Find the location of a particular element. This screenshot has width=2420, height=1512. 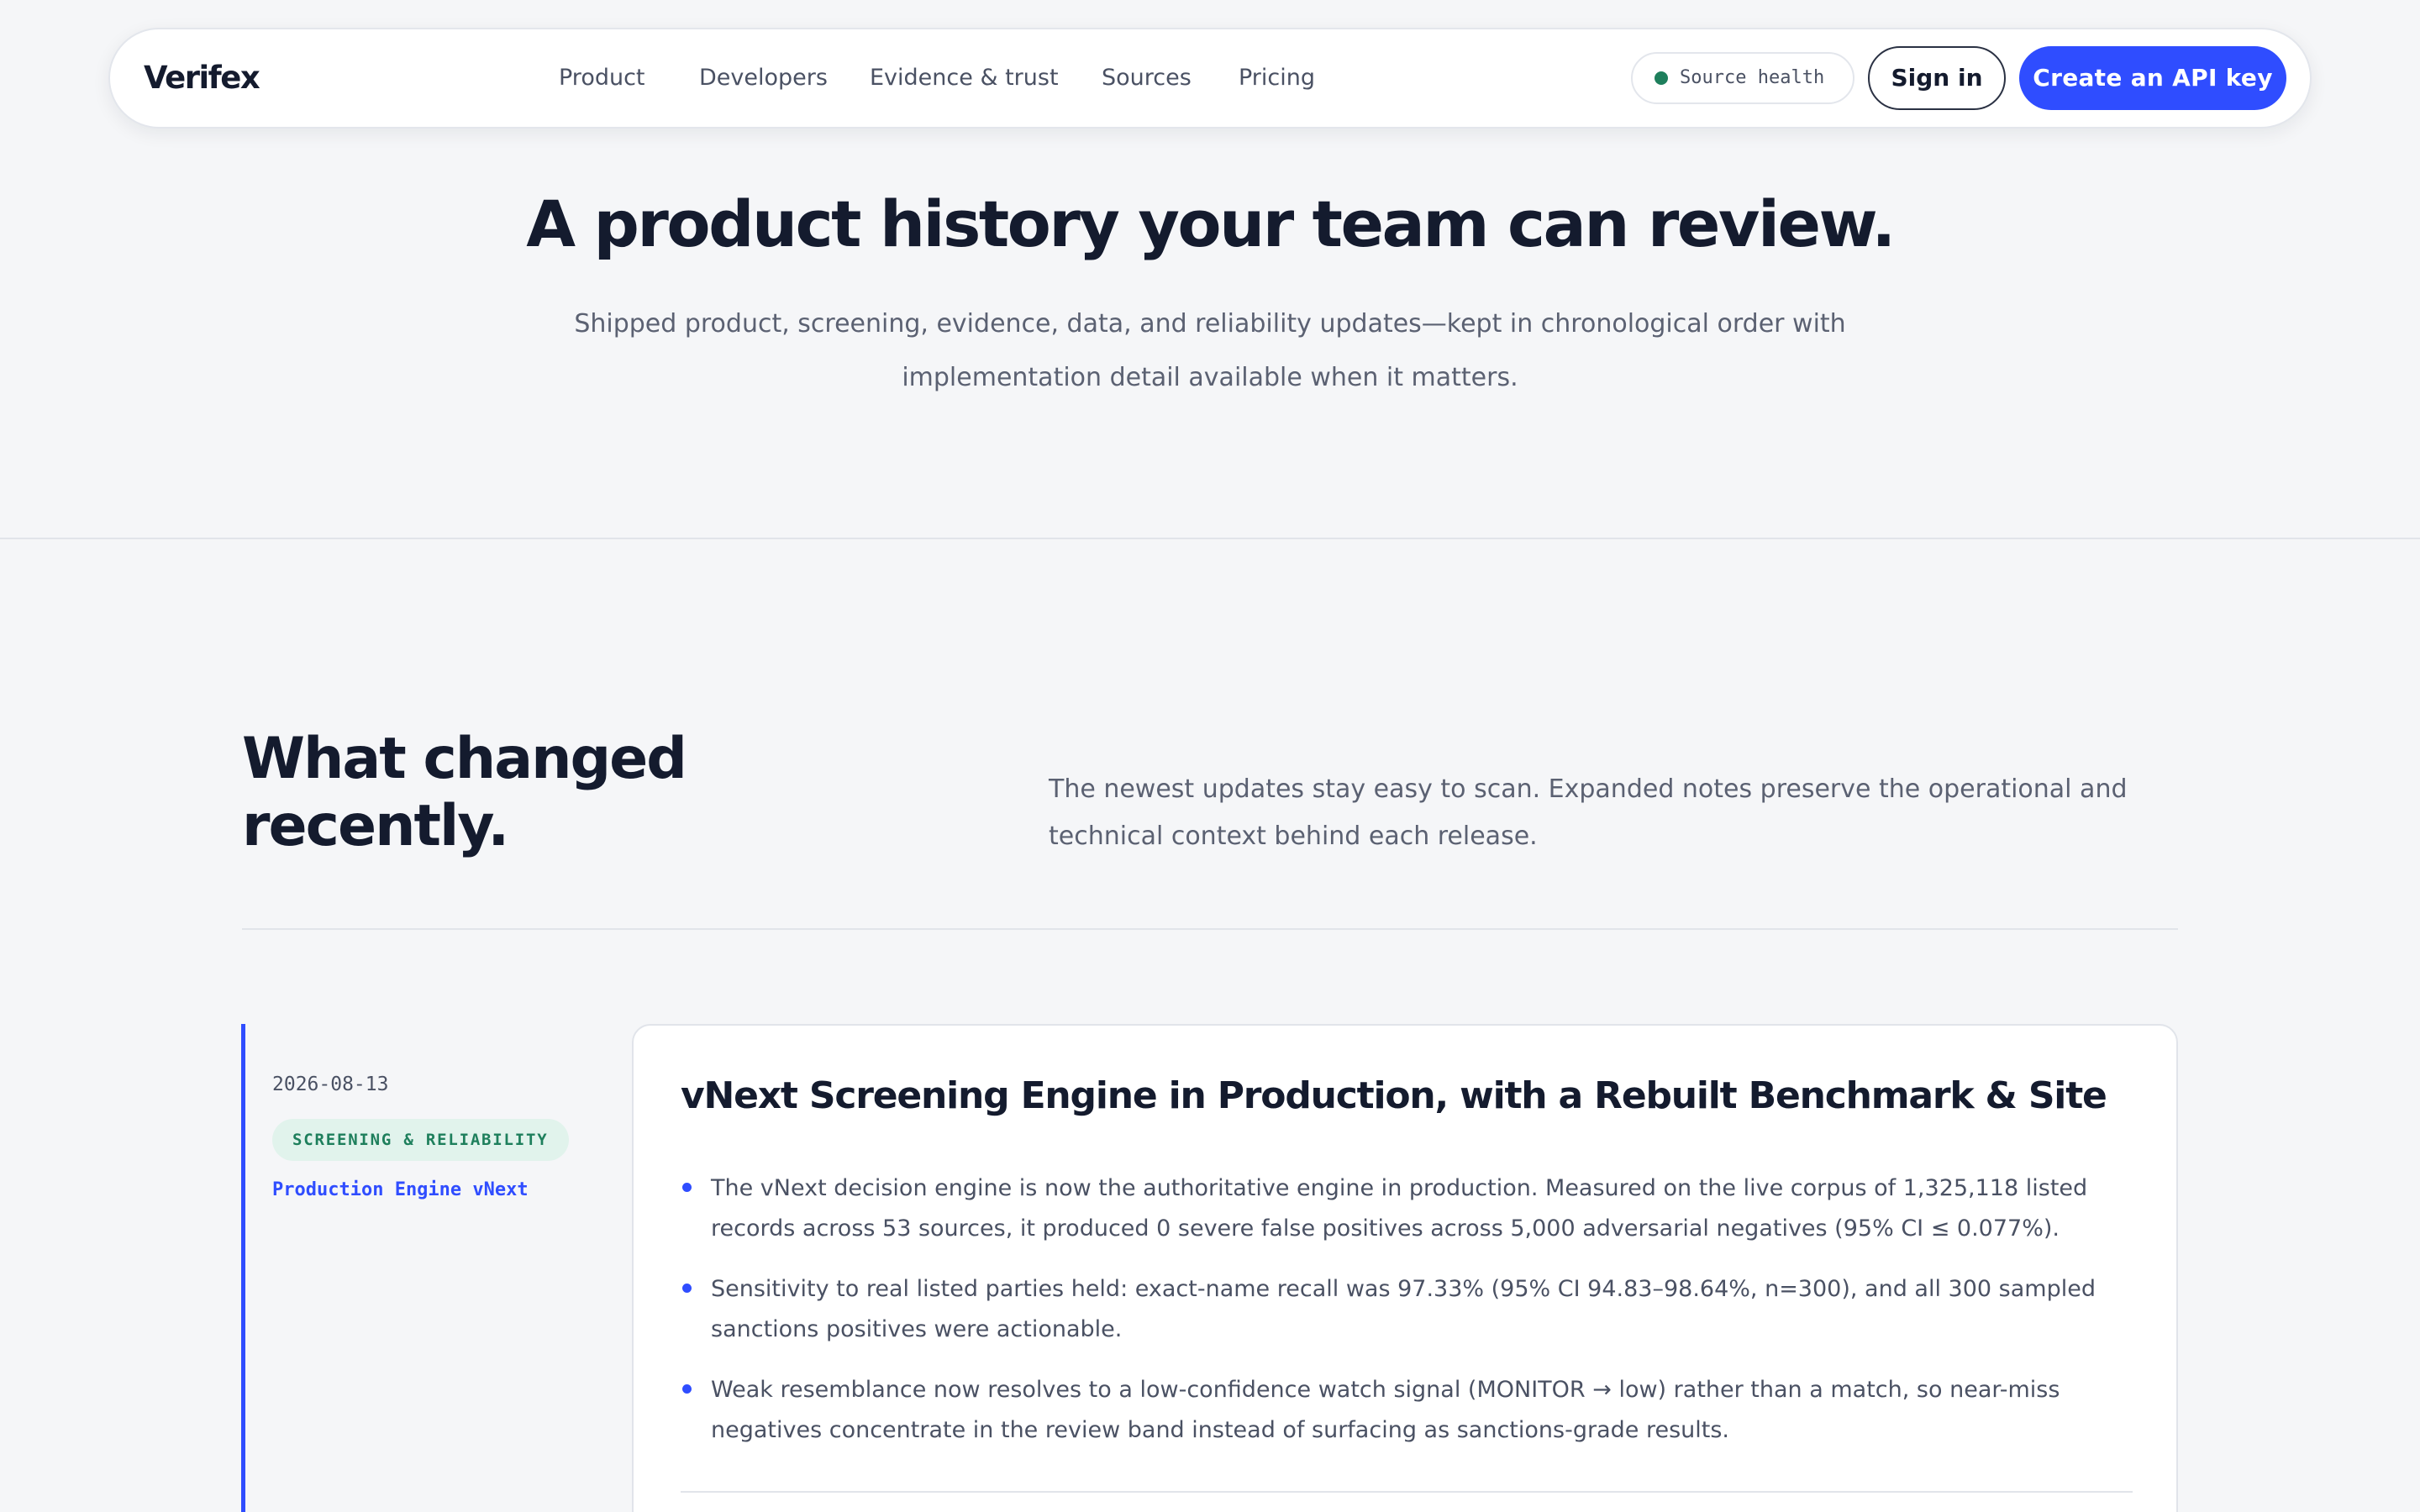

source-health-button: Source health is located at coordinates (1742, 78).